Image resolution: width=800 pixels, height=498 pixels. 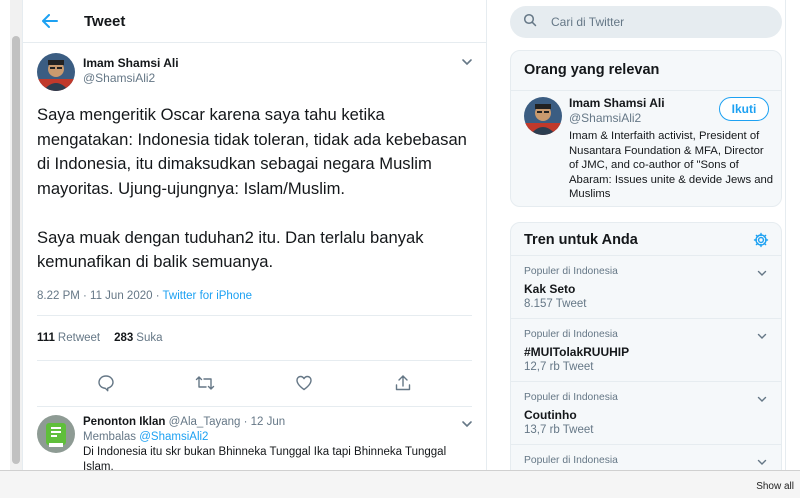 I want to click on page-edge-divider, so click(x=785, y=235).